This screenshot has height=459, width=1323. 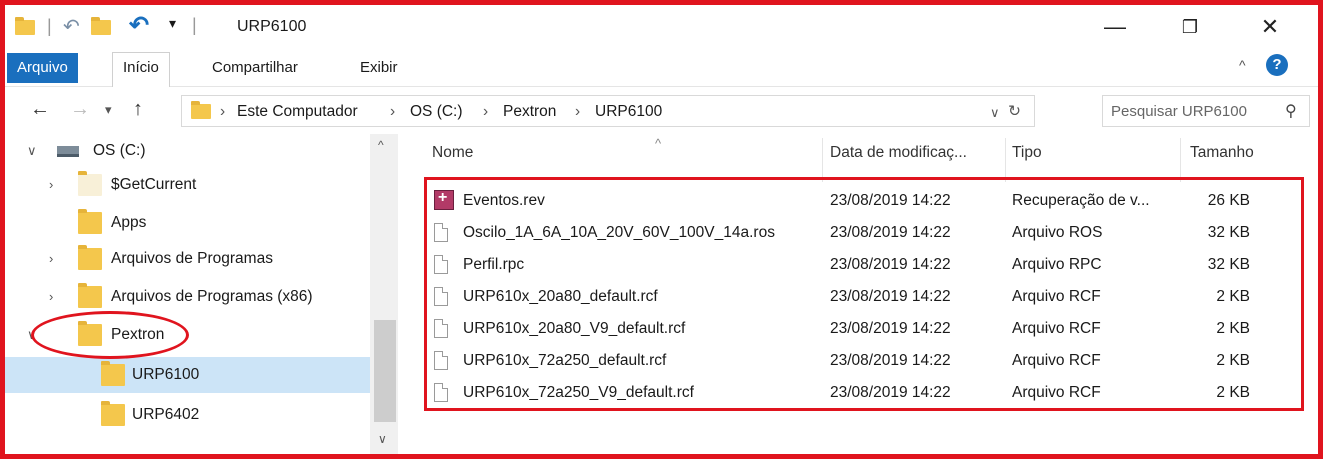 What do you see at coordinates (1190, 27) in the screenshot?
I see `restore-button: ❐` at bounding box center [1190, 27].